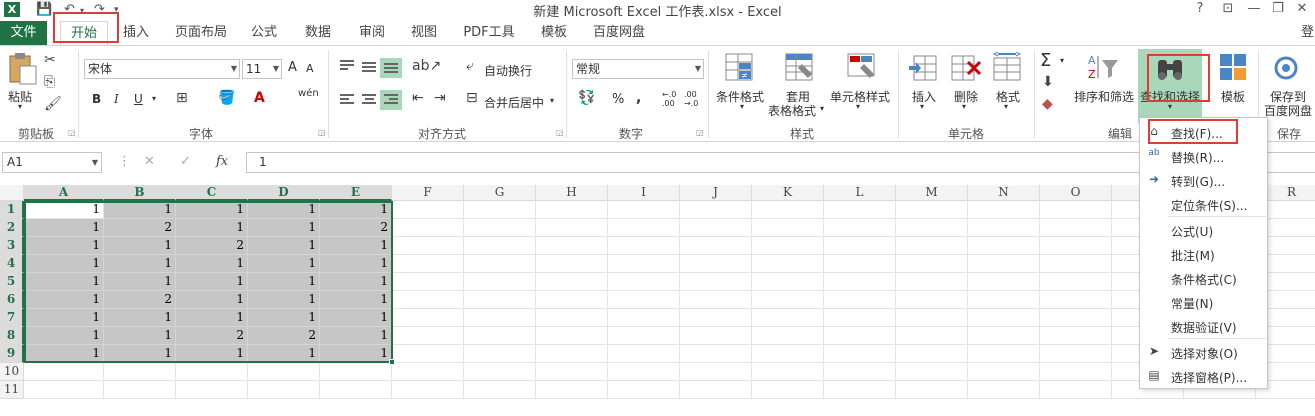 Image resolution: width=1315 pixels, height=416 pixels. What do you see at coordinates (212, 193) in the screenshot?
I see `column-header: C` at bounding box center [212, 193].